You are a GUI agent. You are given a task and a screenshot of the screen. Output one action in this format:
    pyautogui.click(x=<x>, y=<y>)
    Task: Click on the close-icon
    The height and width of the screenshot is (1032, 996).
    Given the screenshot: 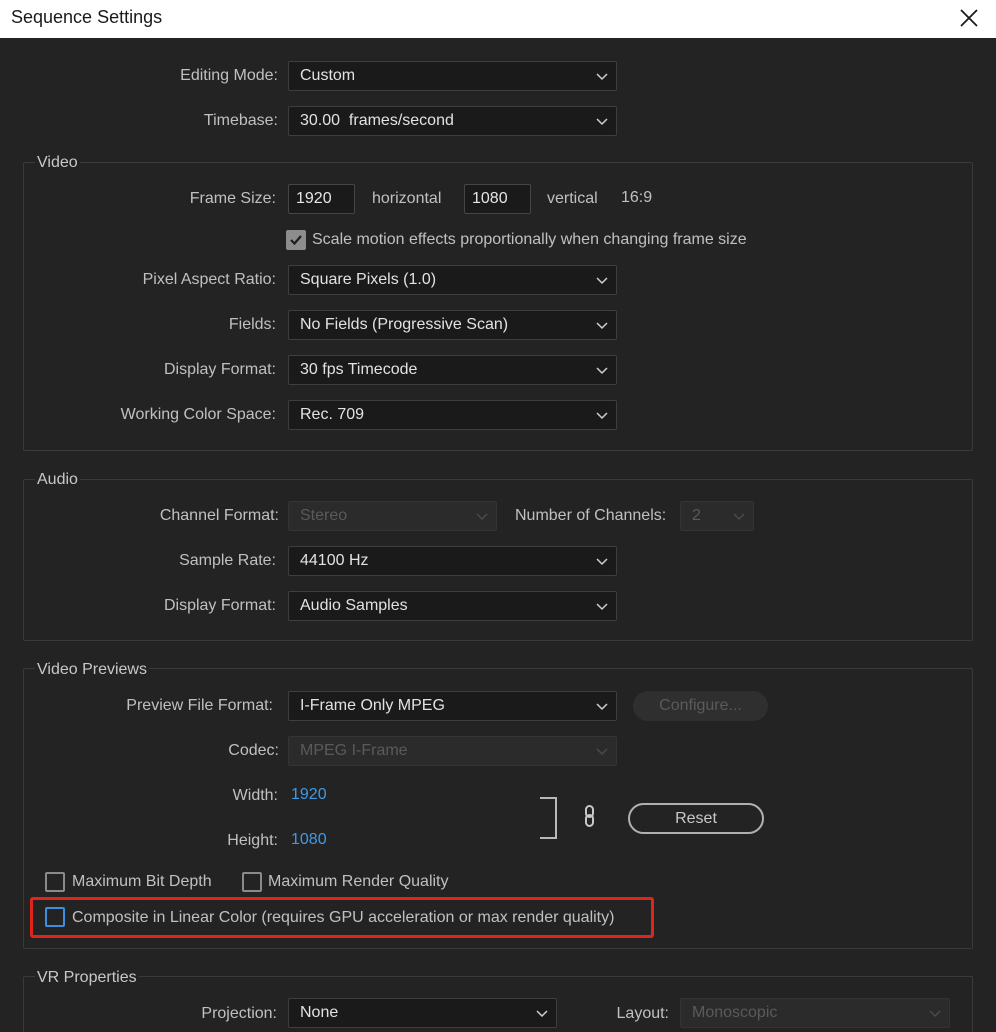 What is the action you would take?
    pyautogui.click(x=969, y=18)
    